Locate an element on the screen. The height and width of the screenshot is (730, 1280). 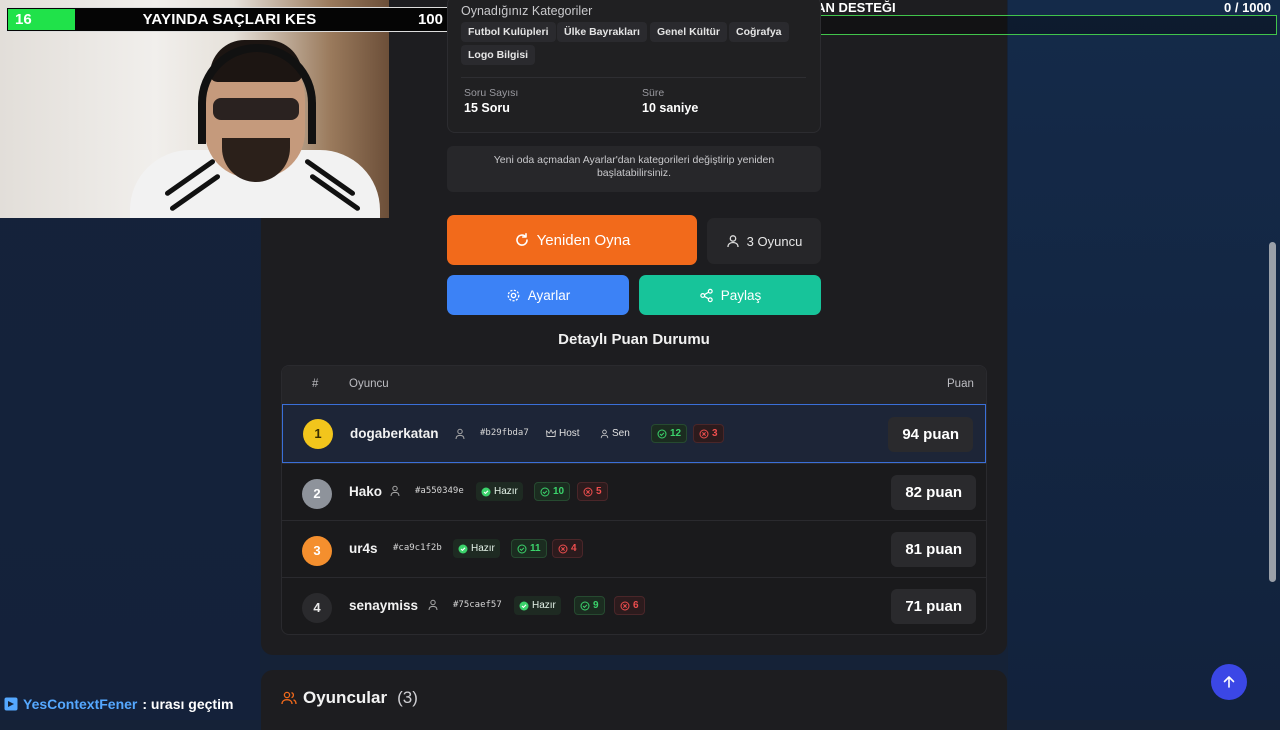
replay-button: Yeniden Oyna is located at coordinates (572, 240).